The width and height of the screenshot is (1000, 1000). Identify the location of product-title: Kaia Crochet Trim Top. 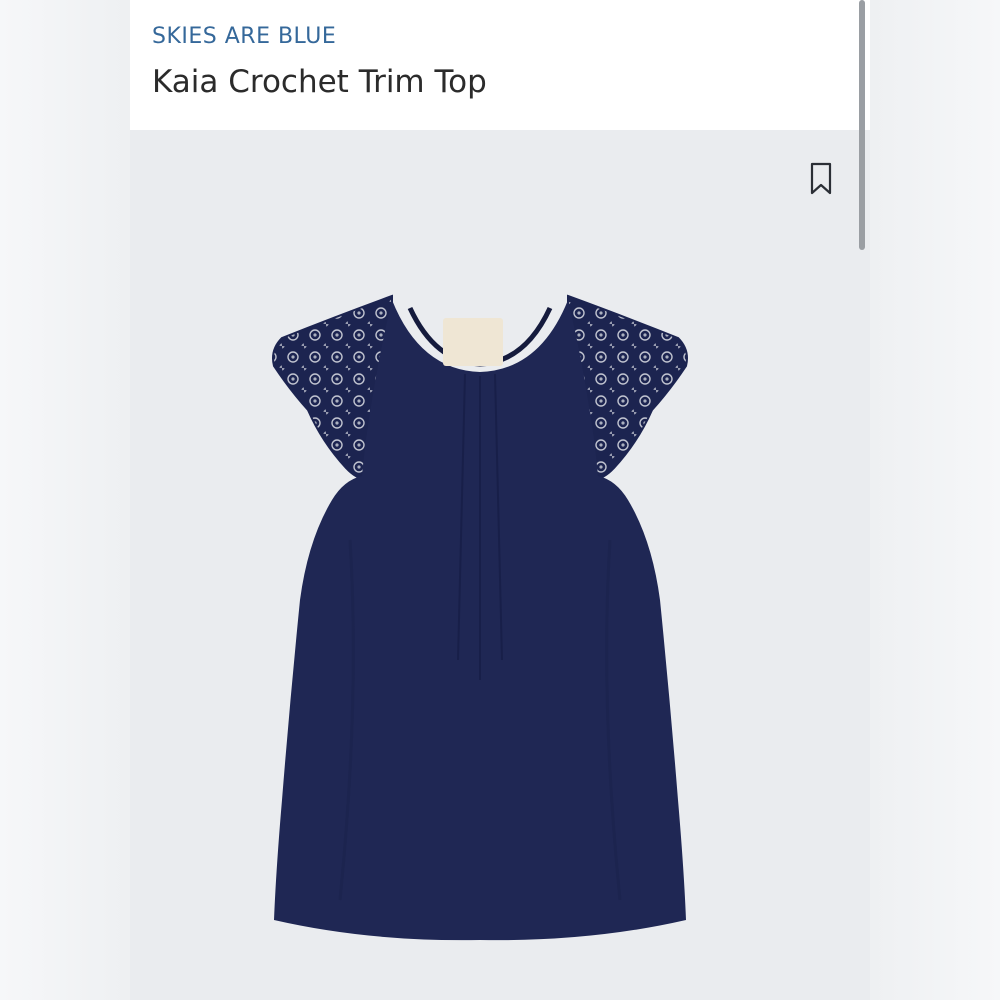
(319, 82).